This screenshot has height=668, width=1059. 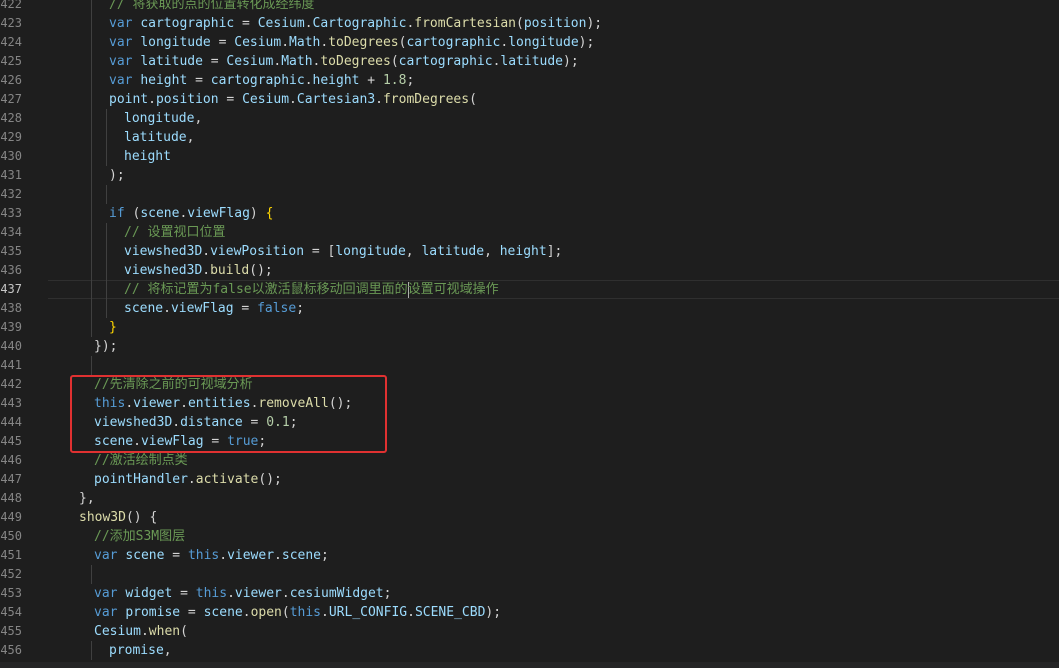 What do you see at coordinates (11, 270) in the screenshot?
I see `line-number: 436` at bounding box center [11, 270].